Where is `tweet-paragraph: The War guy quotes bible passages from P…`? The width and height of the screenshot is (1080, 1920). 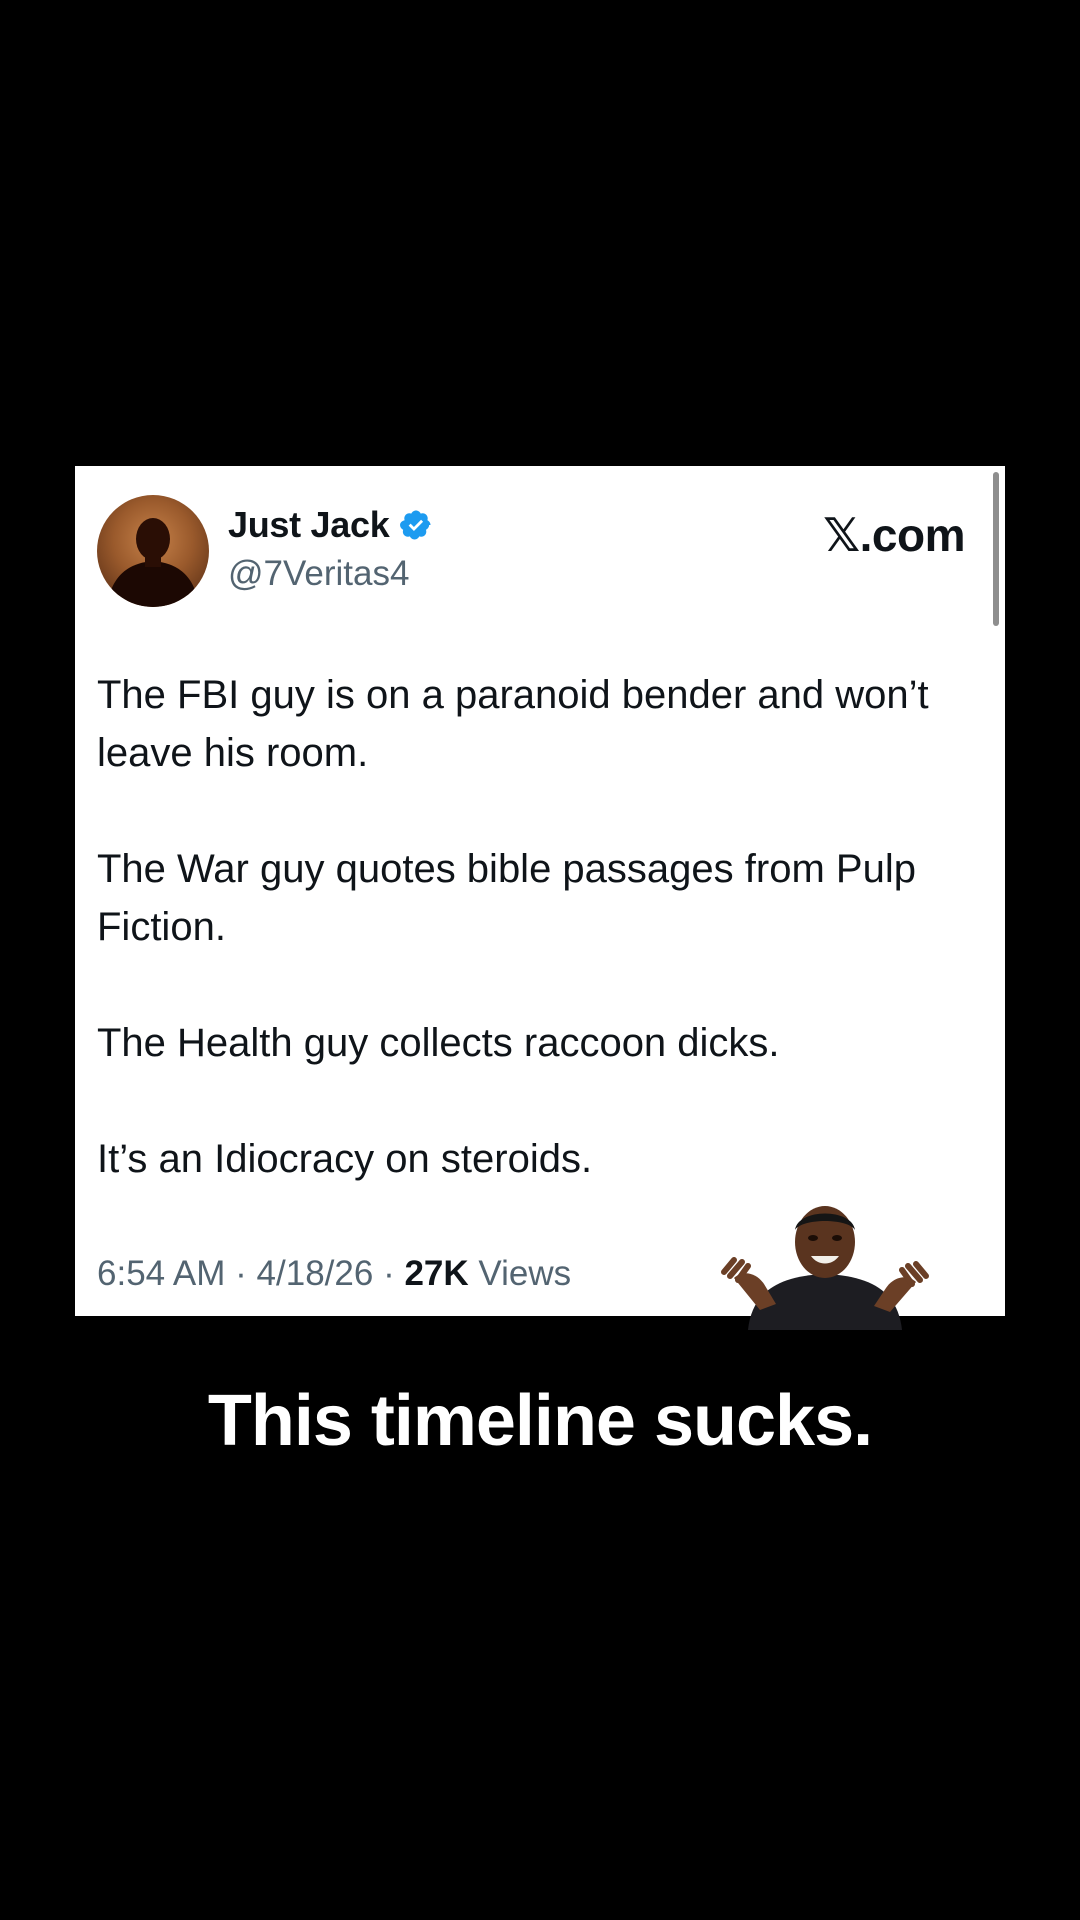 tweet-paragraph: The War guy quotes bible passages from P… is located at coordinates (506, 898).